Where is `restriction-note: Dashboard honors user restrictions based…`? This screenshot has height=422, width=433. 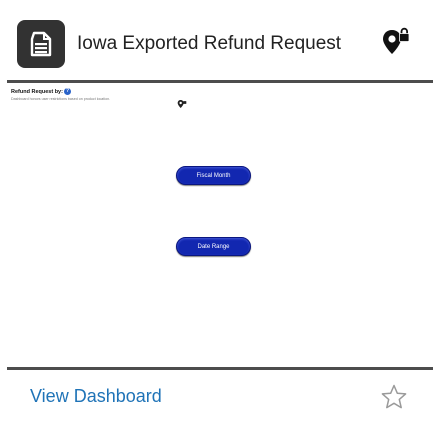 restriction-note: Dashboard honors user restrictions based… is located at coordinates (61, 99).